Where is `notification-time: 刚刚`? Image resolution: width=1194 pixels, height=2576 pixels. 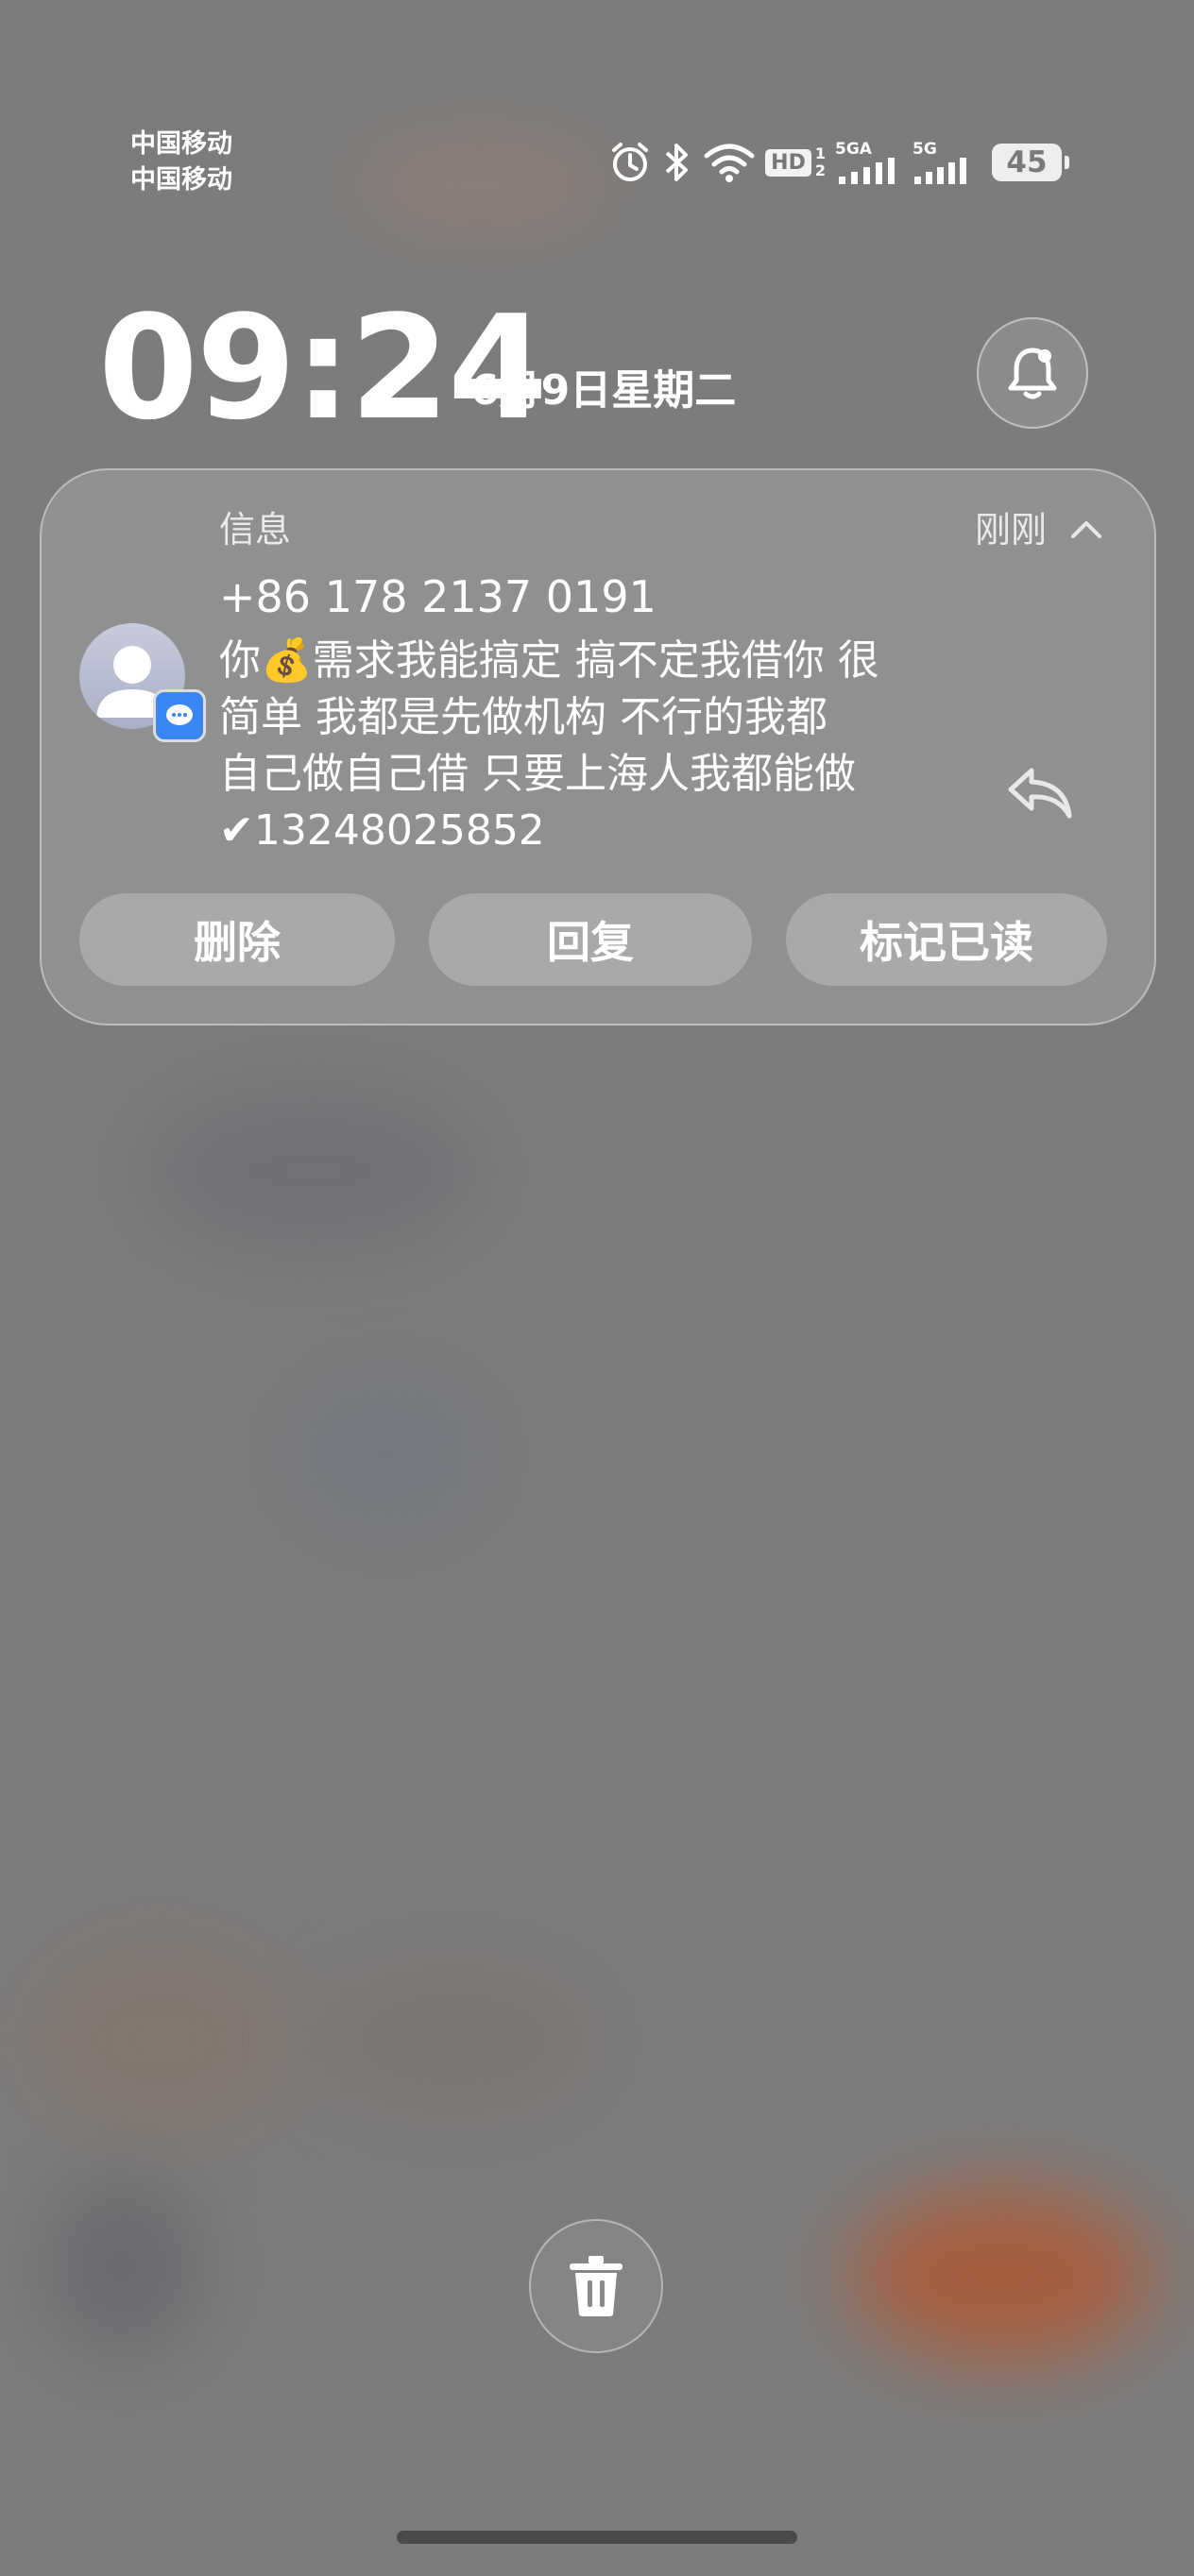
notification-time: 刚刚 is located at coordinates (1012, 530).